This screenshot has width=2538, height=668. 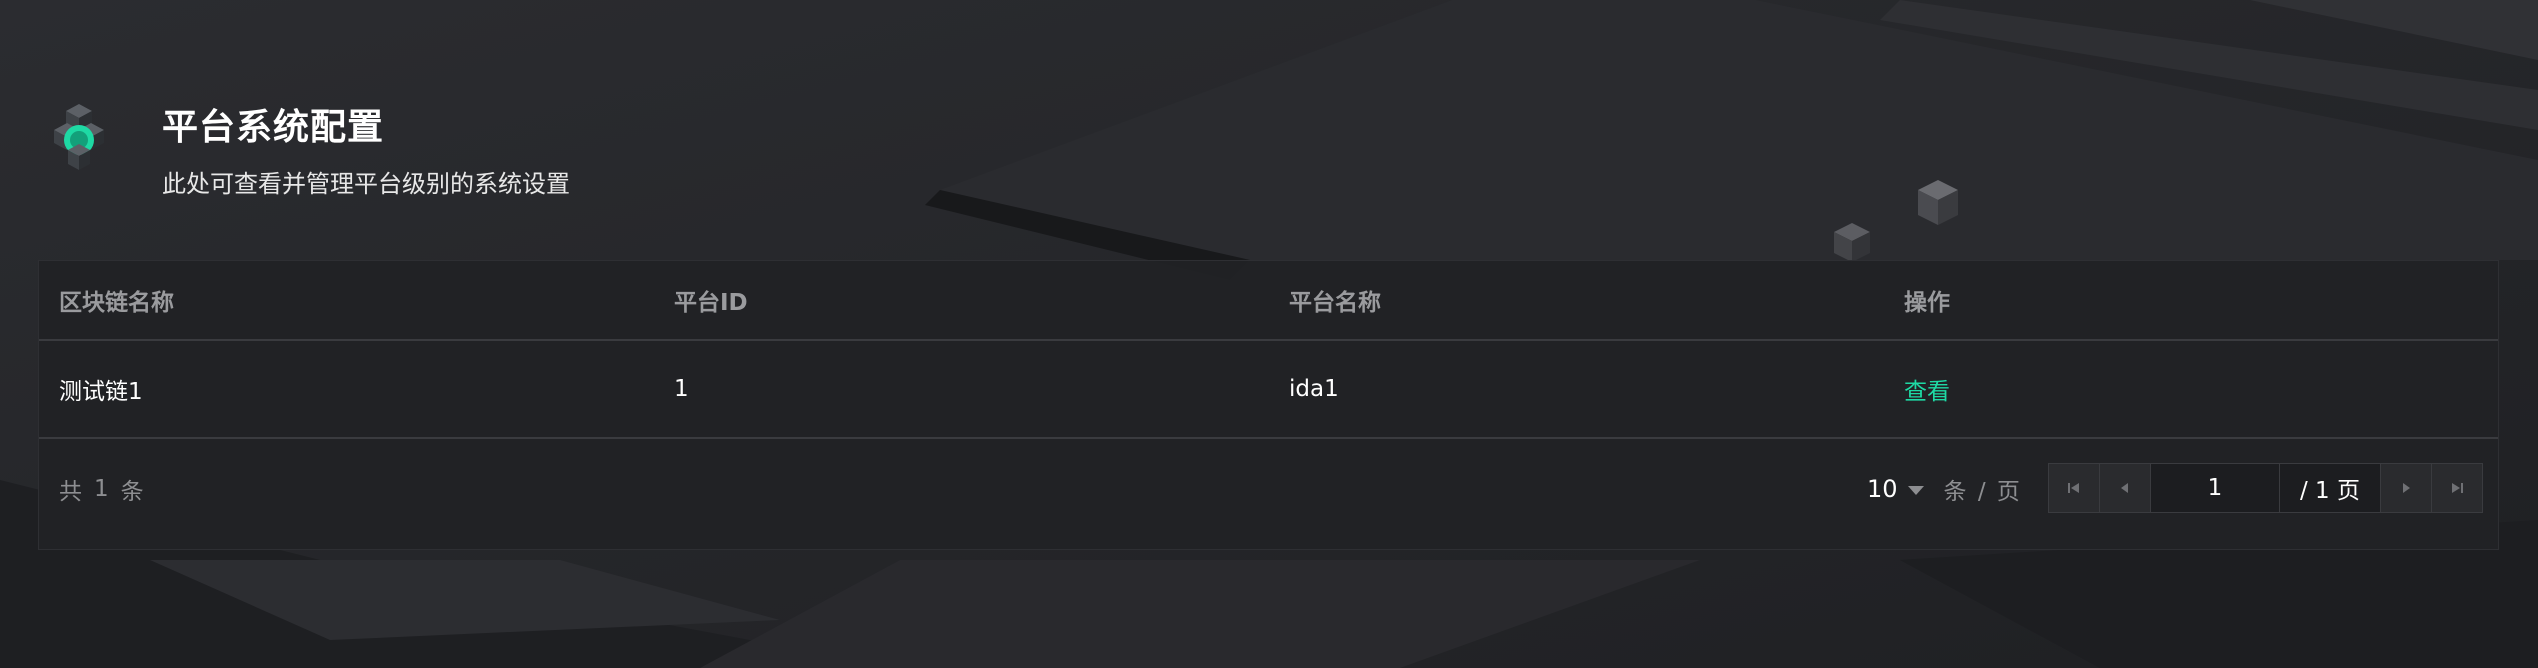 I want to click on last-page-icon, so click(x=2457, y=488).